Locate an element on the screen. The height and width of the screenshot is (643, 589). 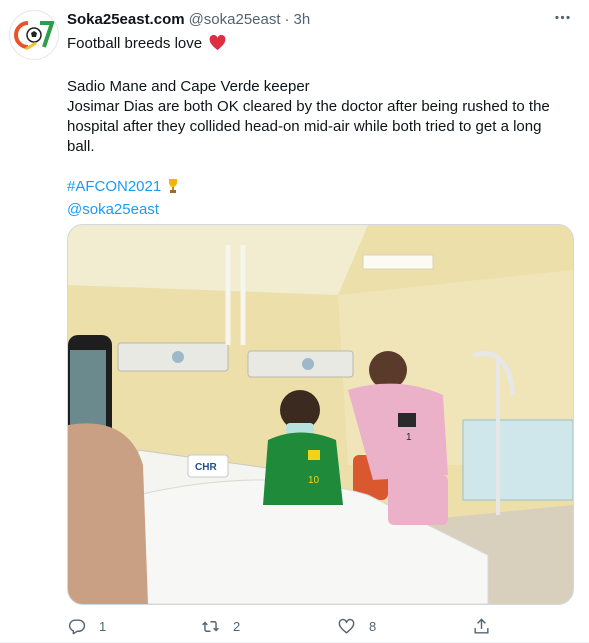
more-icon is located at coordinates (562, 20).